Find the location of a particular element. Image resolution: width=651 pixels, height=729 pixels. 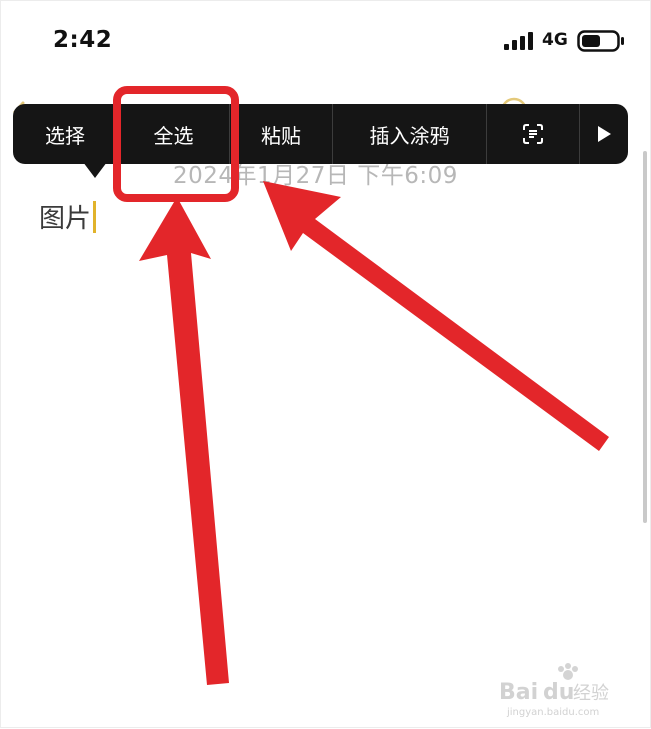

svg-text: du is located at coordinates (558, 692).